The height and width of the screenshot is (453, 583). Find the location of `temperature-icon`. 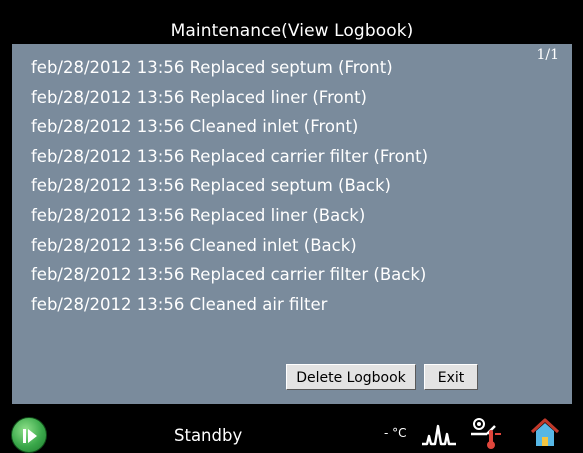

temperature-icon is located at coordinates (487, 433).